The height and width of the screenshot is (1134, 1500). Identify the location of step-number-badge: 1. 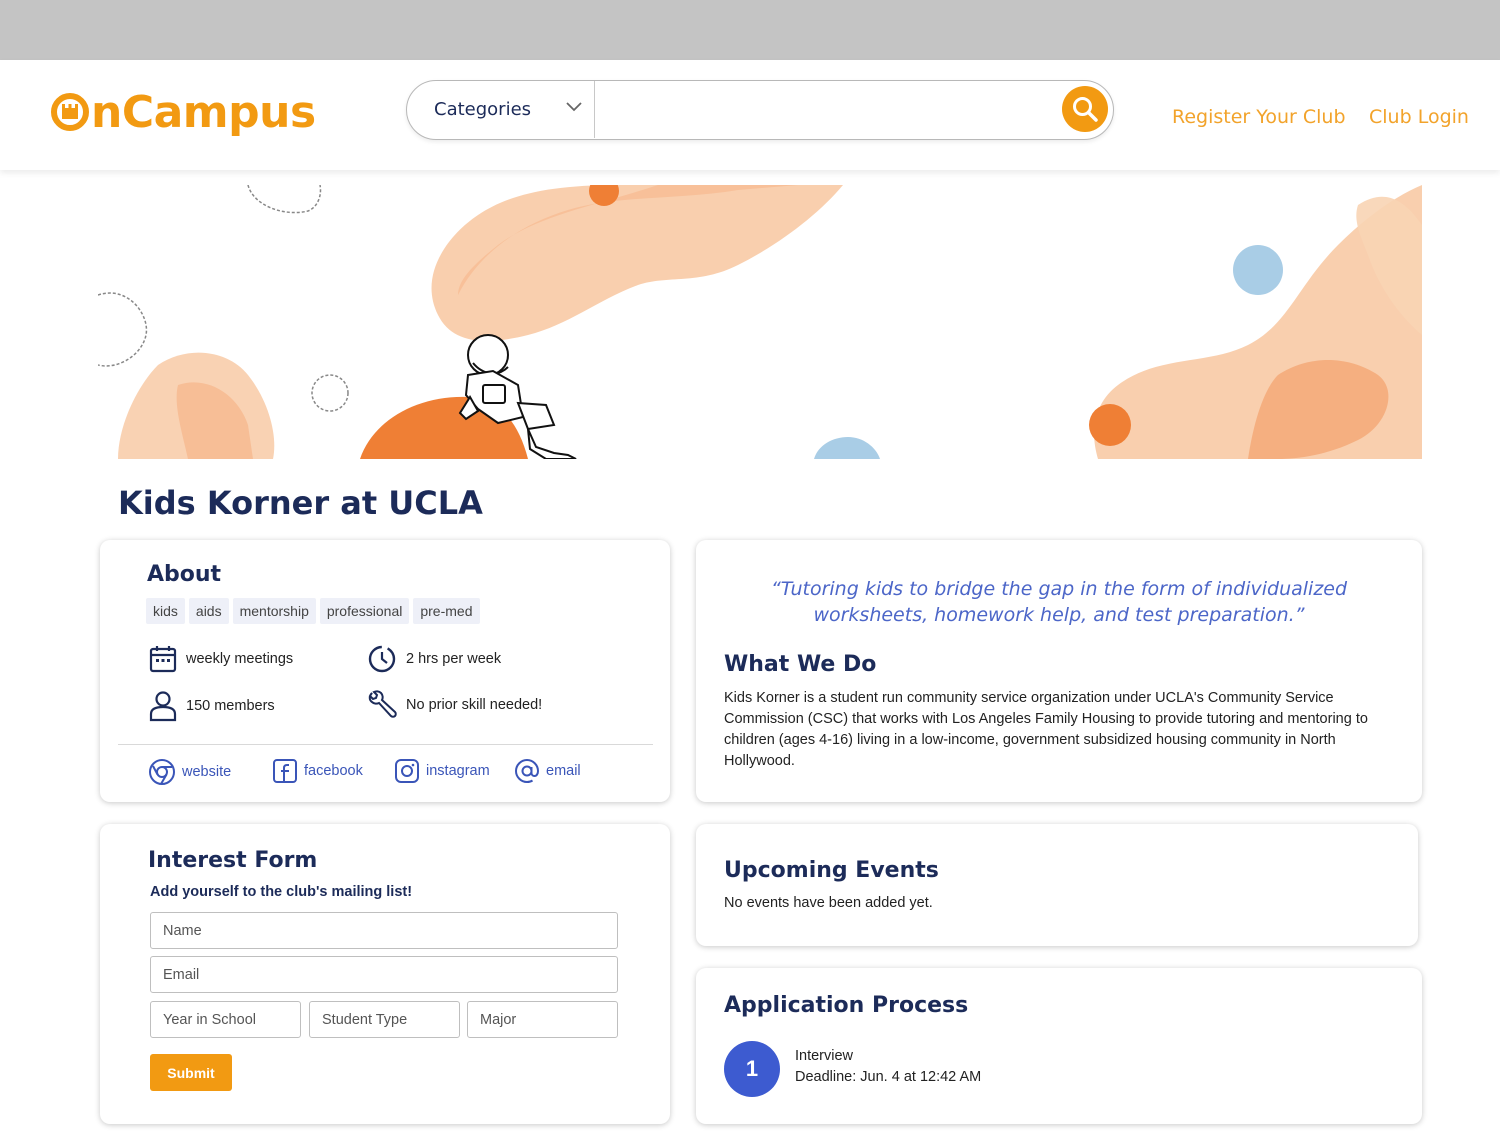
(752, 1069).